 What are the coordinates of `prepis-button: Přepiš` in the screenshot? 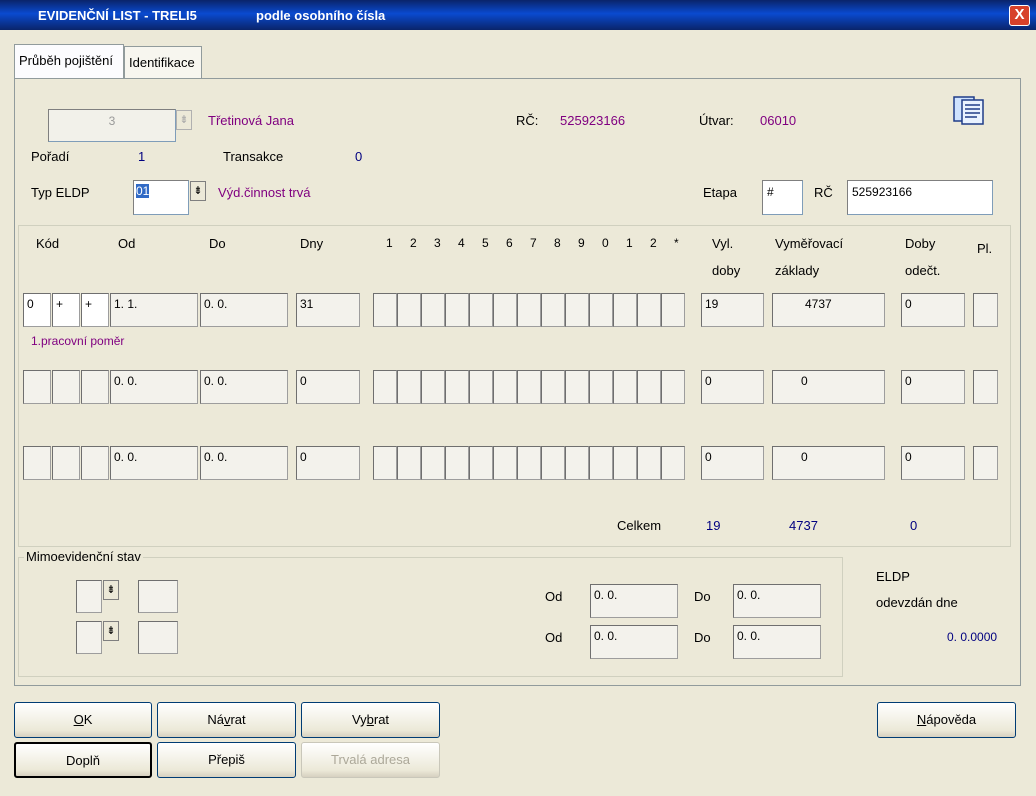 It's located at (226, 760).